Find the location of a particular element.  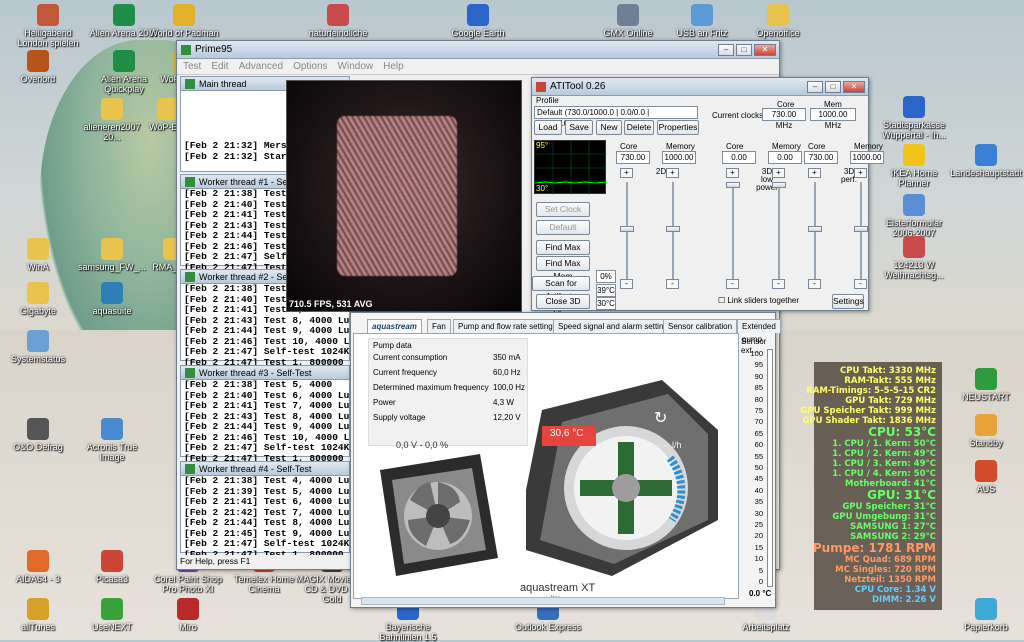

subwindow-titlebar: Worker thread #3 - Self-Test is located at coordinates (265, 373).